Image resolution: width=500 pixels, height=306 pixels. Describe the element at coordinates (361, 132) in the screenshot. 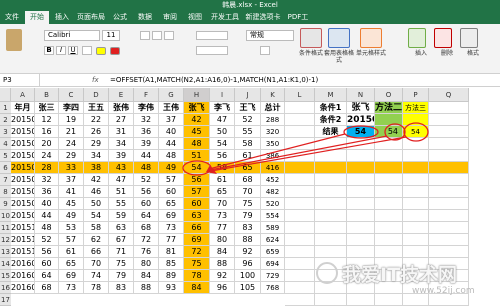

I see `result-circle` at that location.